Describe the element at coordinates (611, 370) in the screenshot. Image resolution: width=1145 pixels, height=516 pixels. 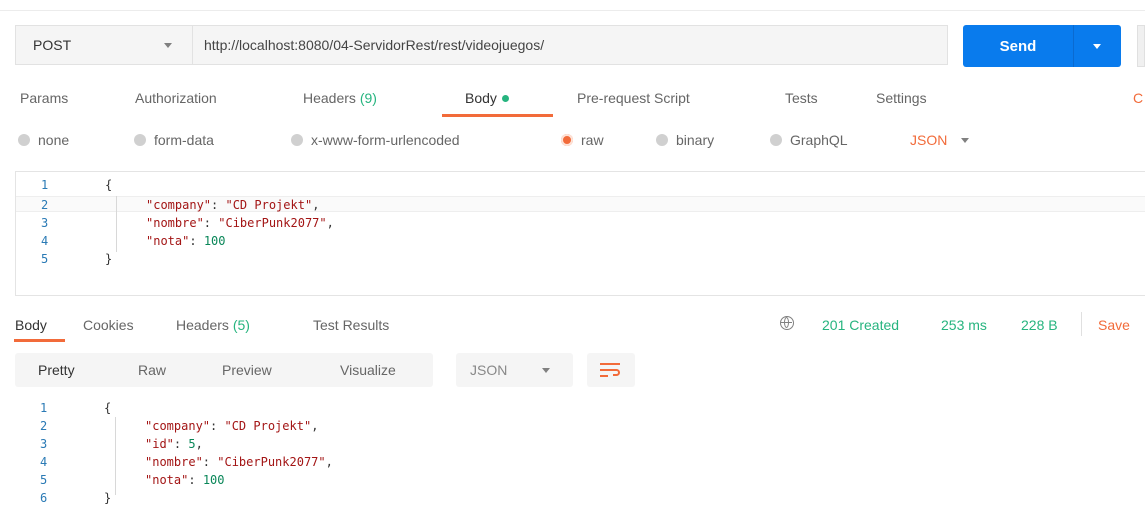
I see `wrap-lines-button` at that location.